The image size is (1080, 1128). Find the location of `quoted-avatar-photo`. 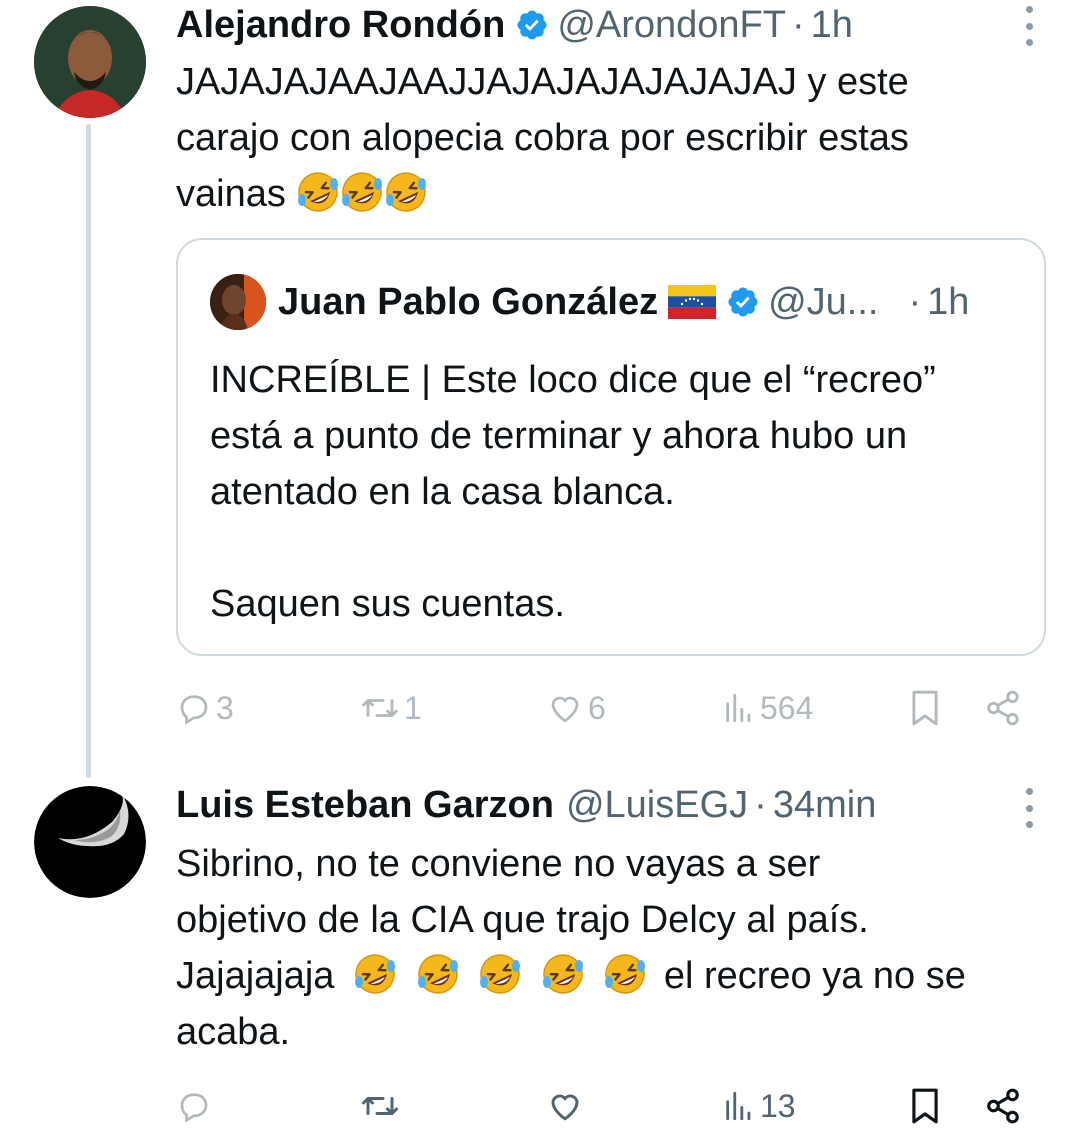

quoted-avatar-photo is located at coordinates (238, 302).